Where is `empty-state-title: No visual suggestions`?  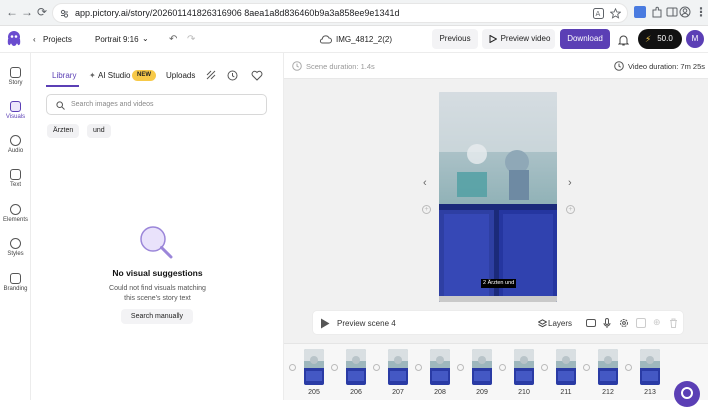 empty-state-title: No visual suggestions is located at coordinates (157, 273).